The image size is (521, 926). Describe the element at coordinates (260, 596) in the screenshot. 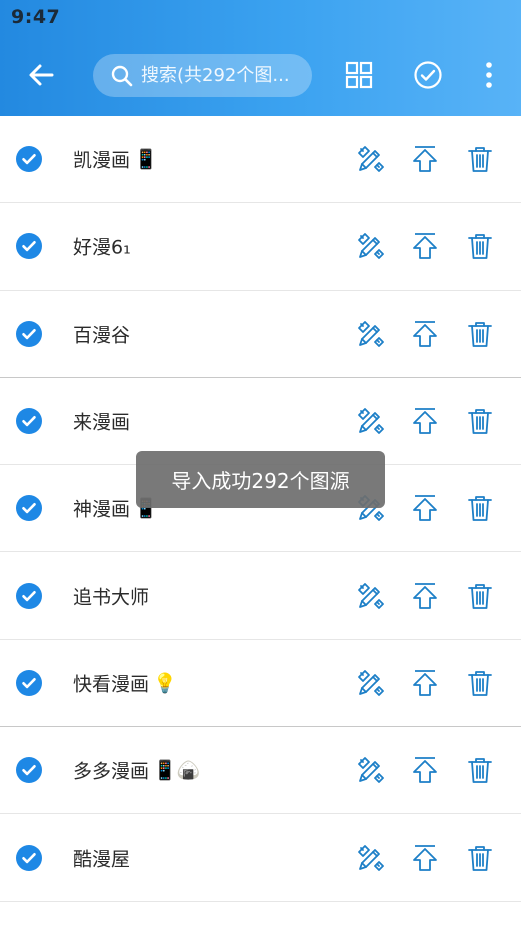

I see `list-item: 追书大师` at that location.